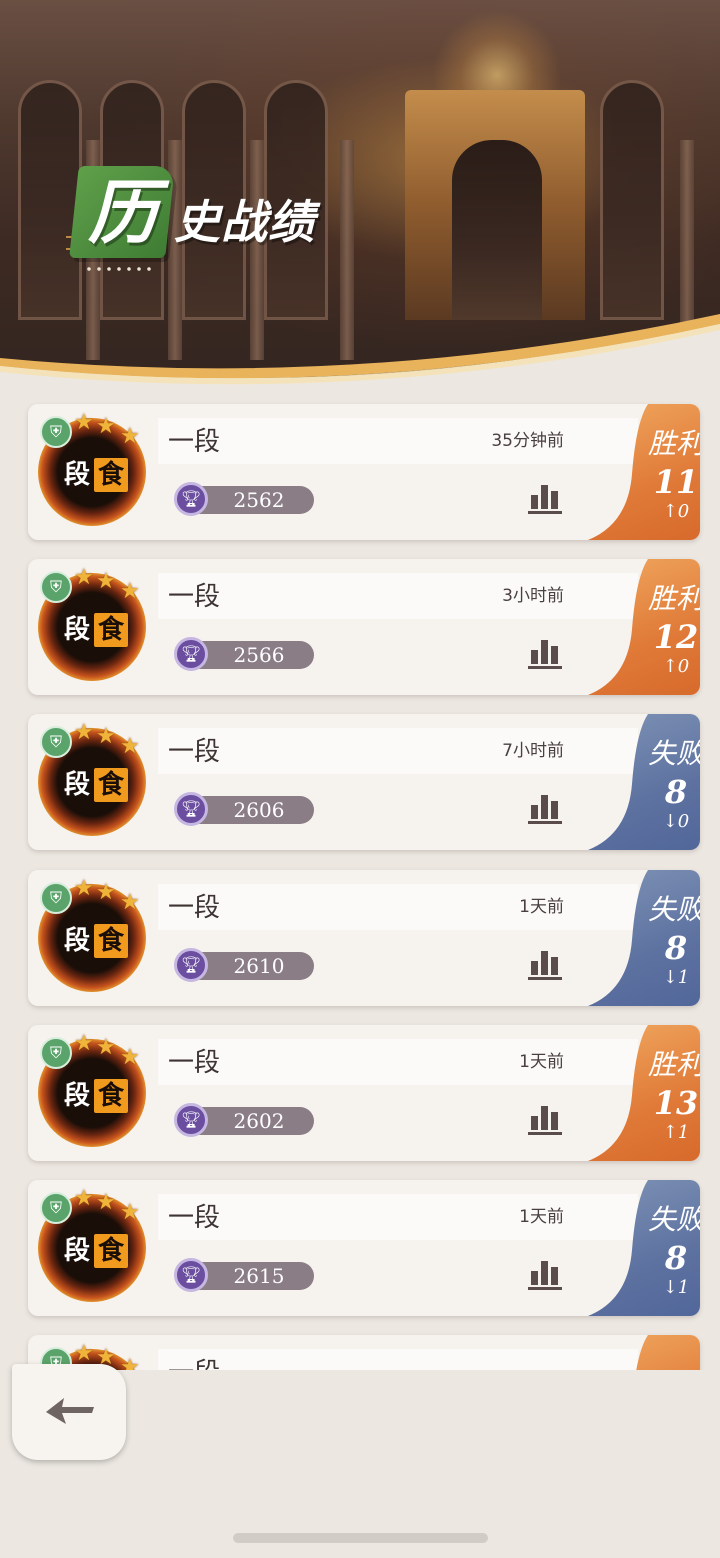  What do you see at coordinates (259, 500) in the screenshot?
I see `score-value: 2562` at bounding box center [259, 500].